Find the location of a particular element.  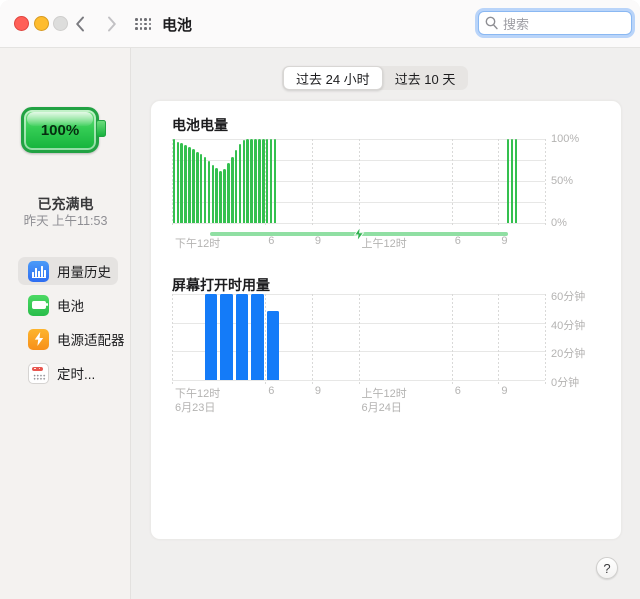

screen-usage-plot is located at coordinates (359, 339).